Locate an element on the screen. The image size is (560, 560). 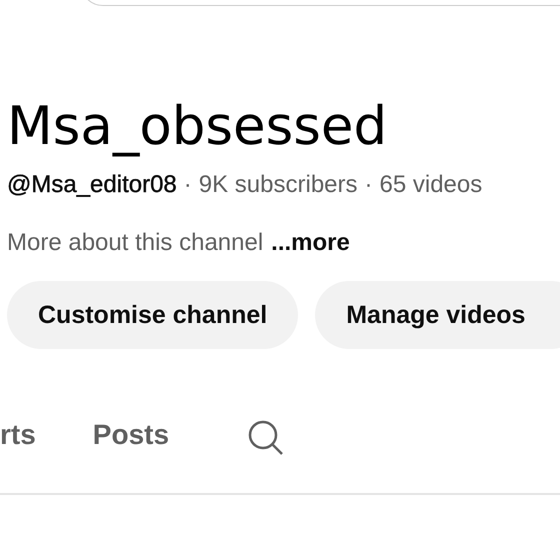
channel-handle: @Msa_editor08 is located at coordinates (92, 185).